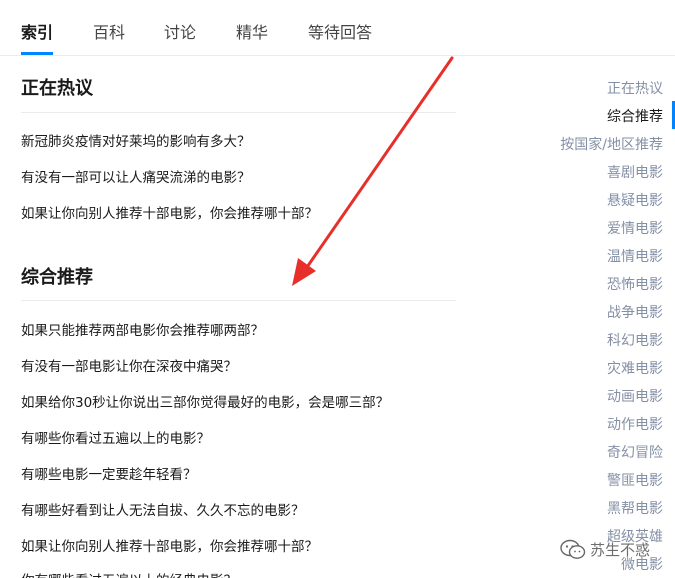 This screenshot has height=578, width=675. What do you see at coordinates (129, 573) in the screenshot?
I see `recommend-question-item: 你有哪些看过五遍以上的经典电影？` at bounding box center [129, 573].